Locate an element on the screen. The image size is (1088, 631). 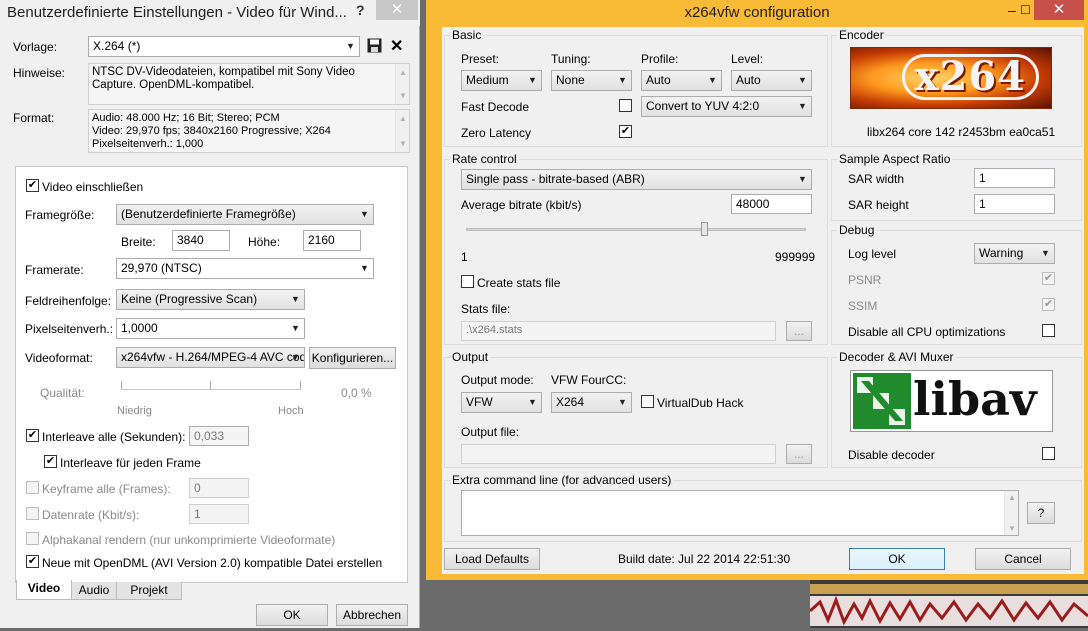
help-button: ? is located at coordinates (363, 10).